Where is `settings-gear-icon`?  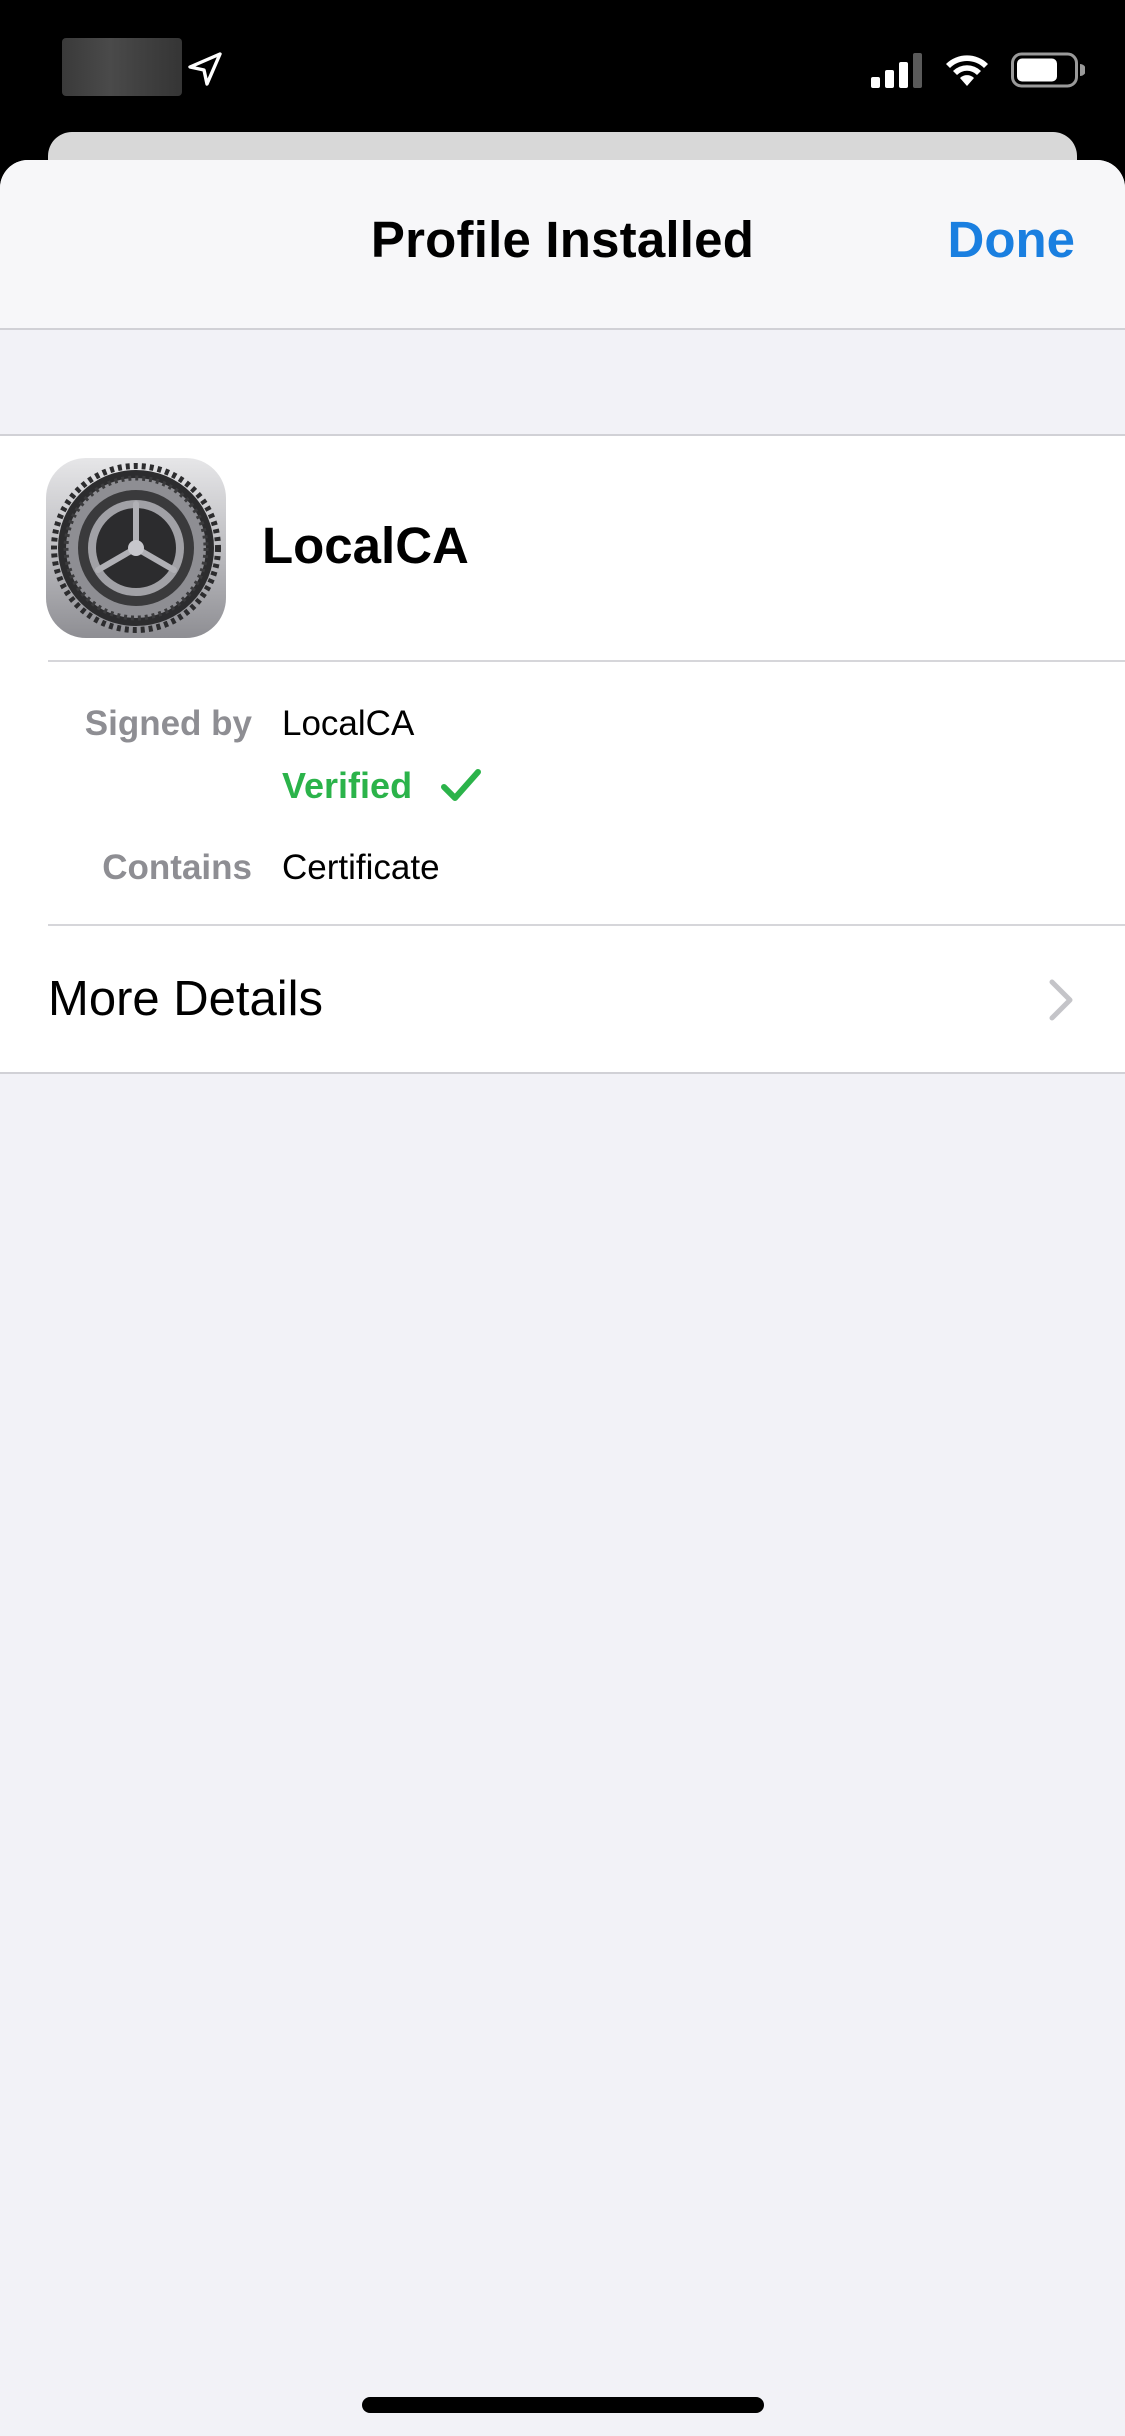 settings-gear-icon is located at coordinates (136, 548).